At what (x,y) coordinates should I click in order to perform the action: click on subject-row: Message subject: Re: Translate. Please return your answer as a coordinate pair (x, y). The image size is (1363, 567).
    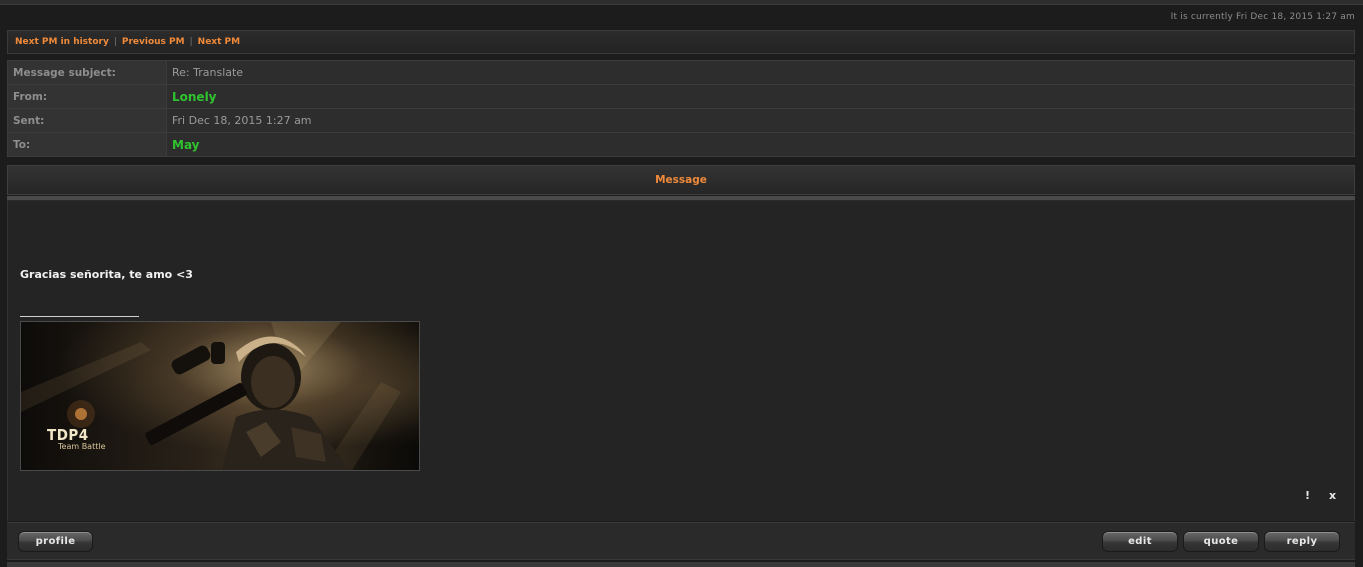
    Looking at the image, I should click on (681, 72).